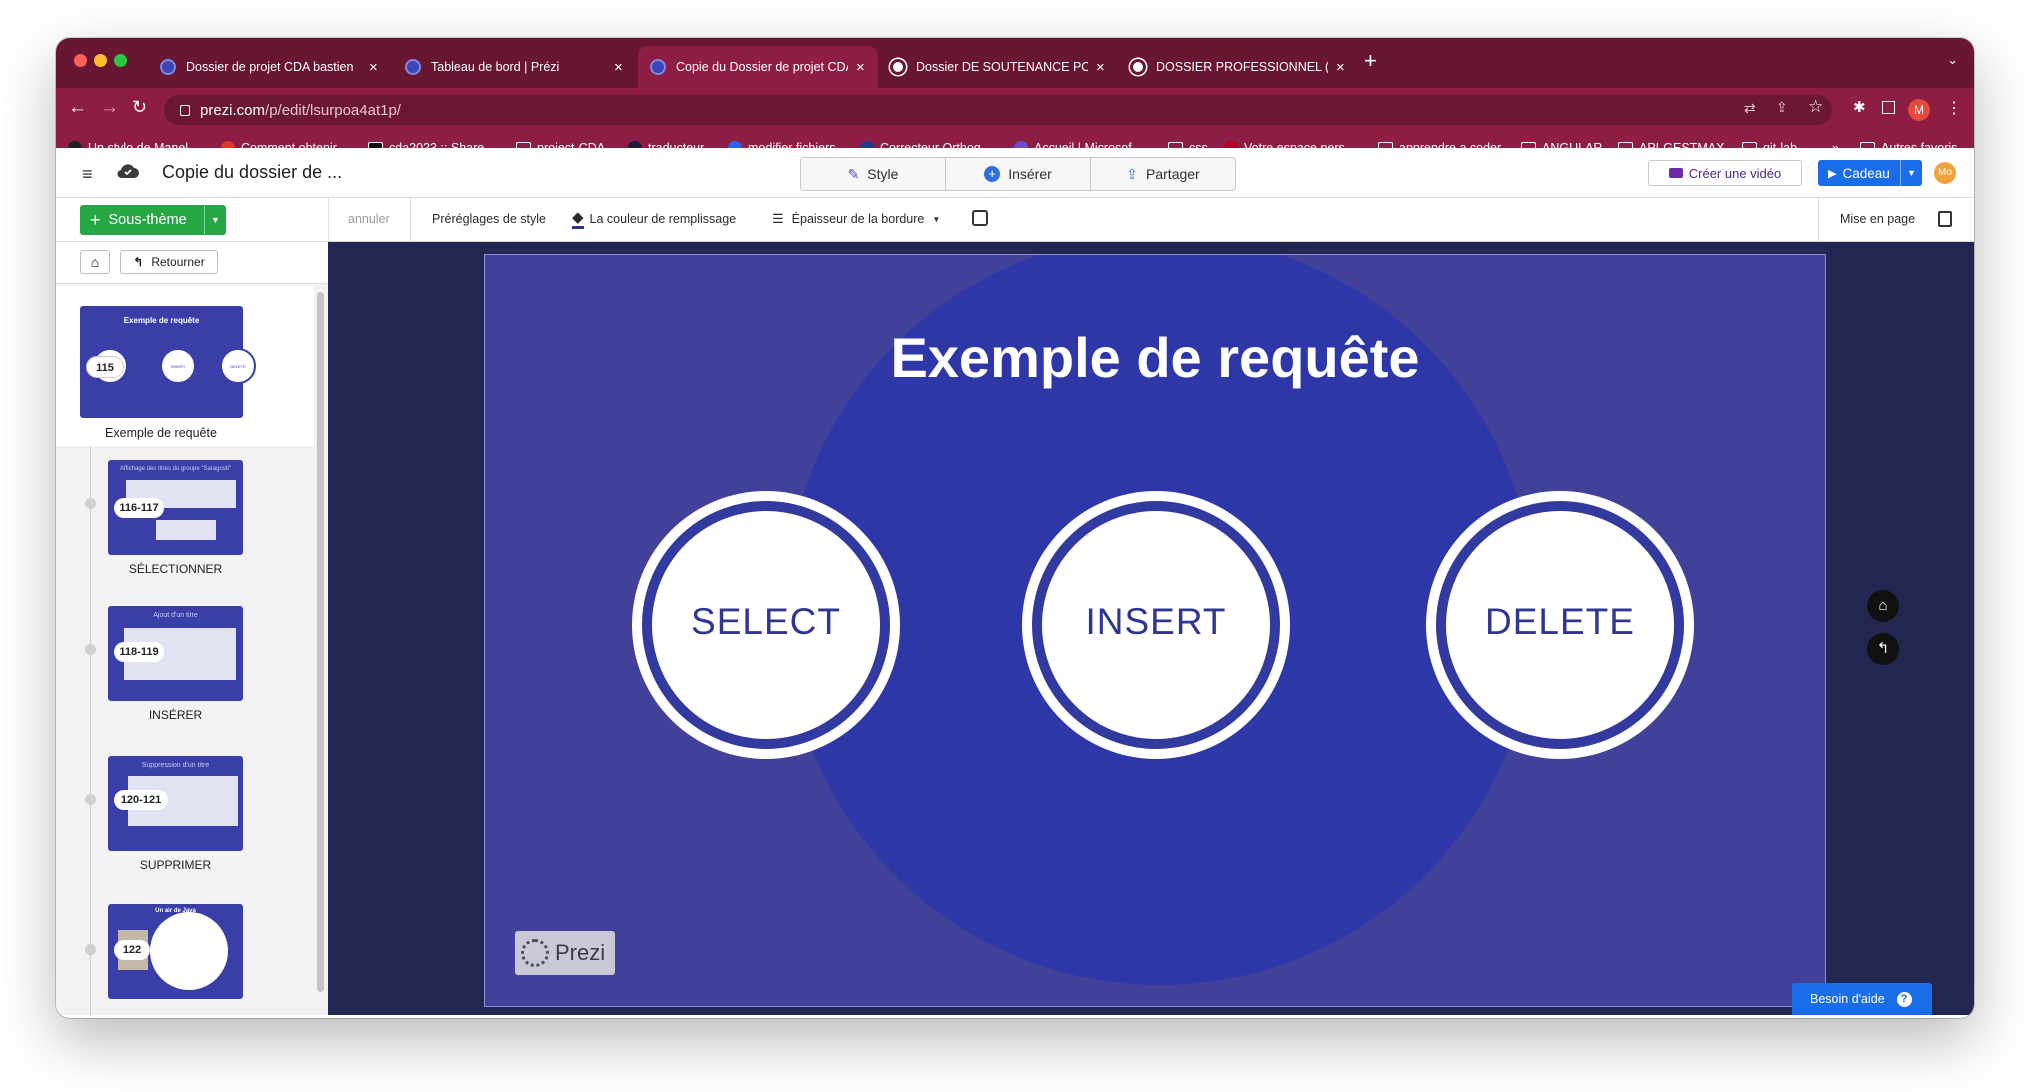 The height and width of the screenshot is (1092, 2030). I want to click on delete-circle: DELETE, so click(1560, 625).